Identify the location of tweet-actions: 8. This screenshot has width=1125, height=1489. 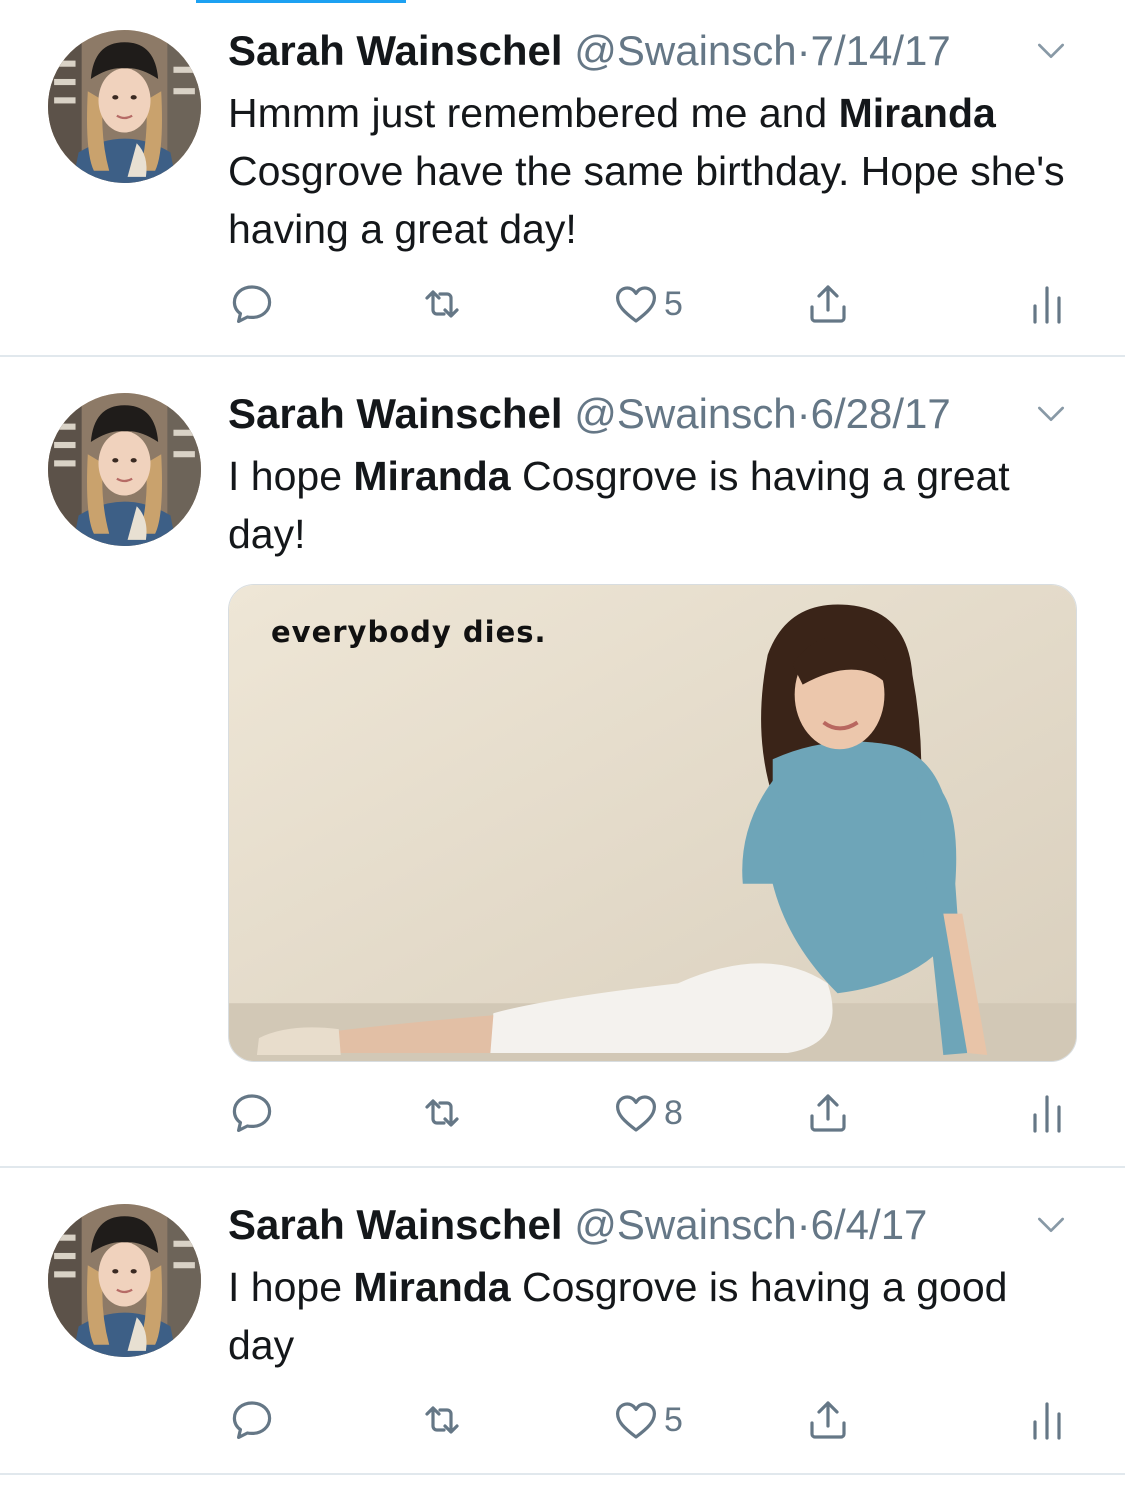
(652, 1113).